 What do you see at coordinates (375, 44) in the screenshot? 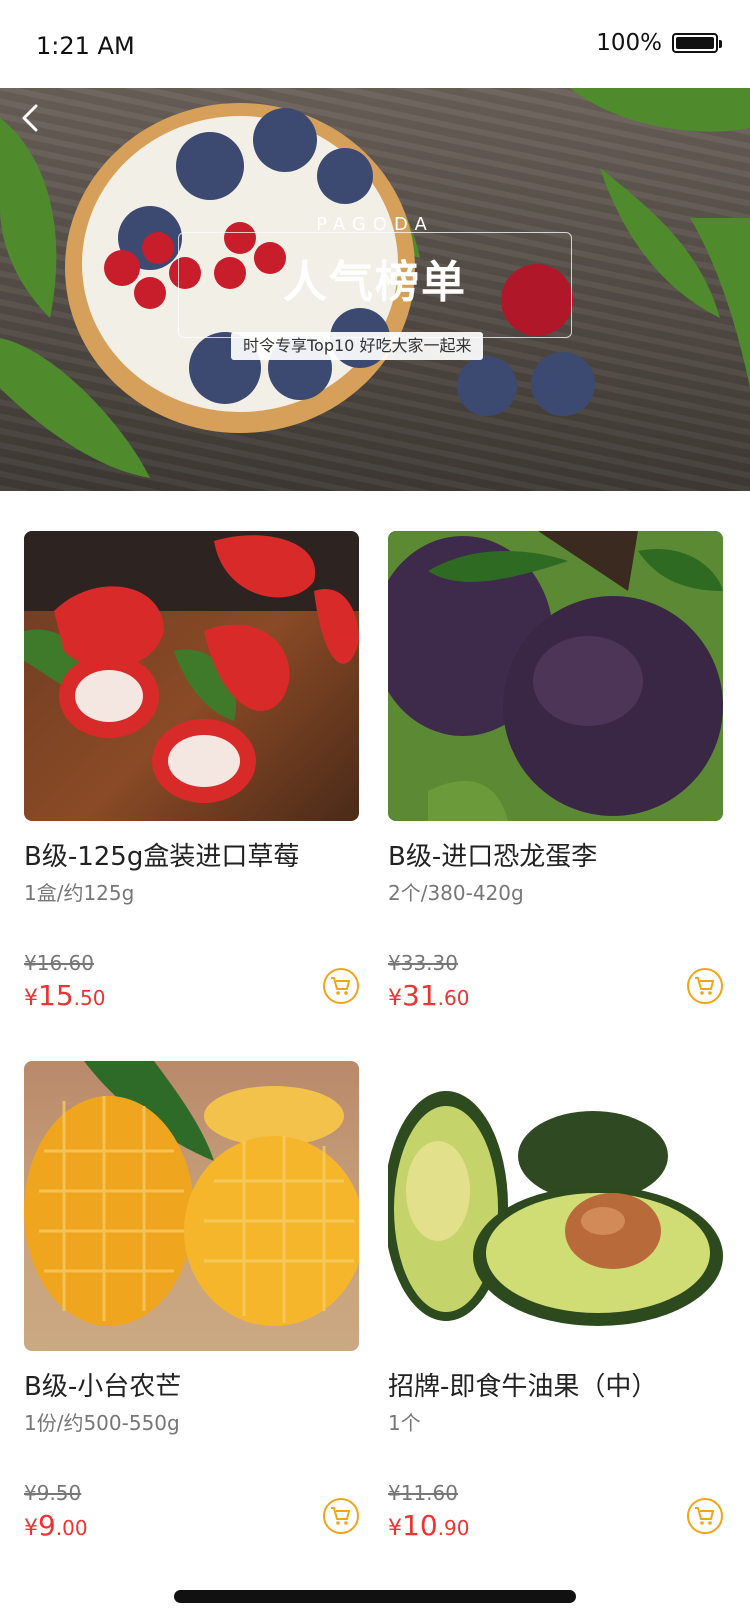
I see `status-bar: 1:21 AM 100%` at bounding box center [375, 44].